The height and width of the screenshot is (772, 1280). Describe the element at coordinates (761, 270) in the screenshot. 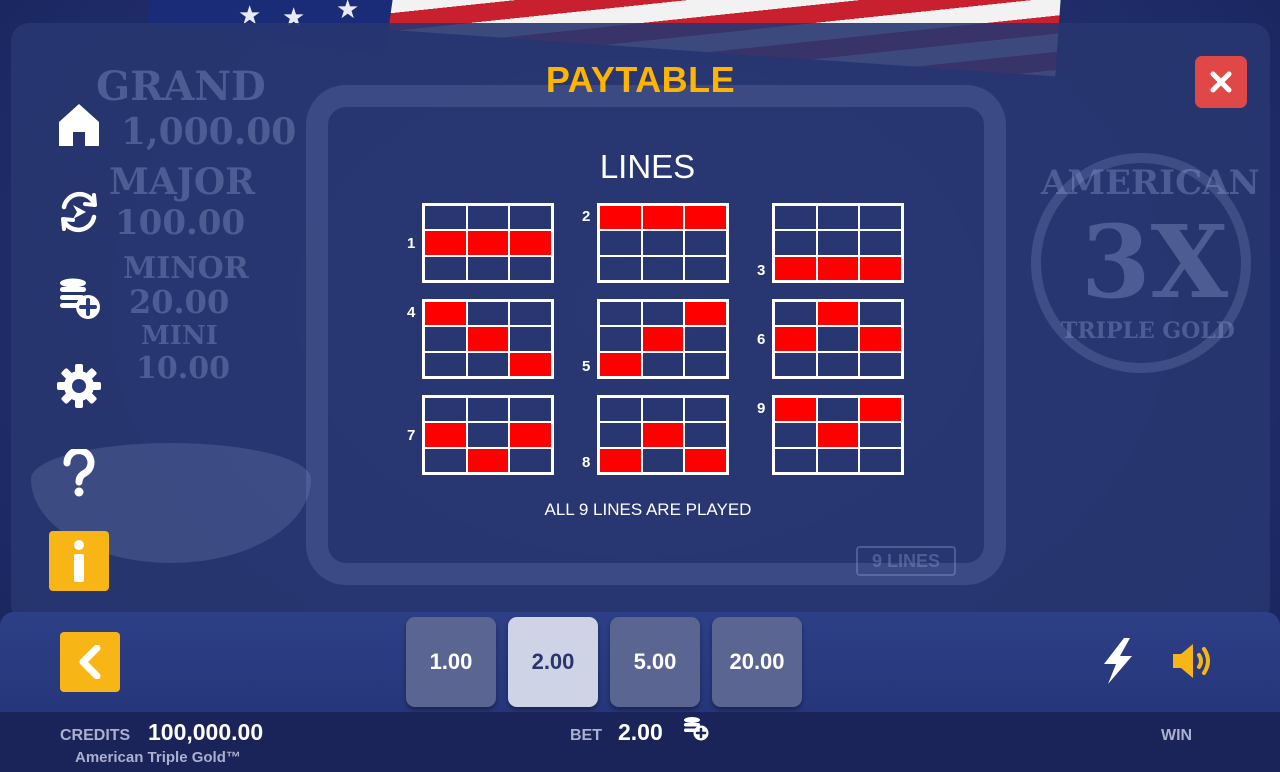

I see `payline-number: 3` at that location.